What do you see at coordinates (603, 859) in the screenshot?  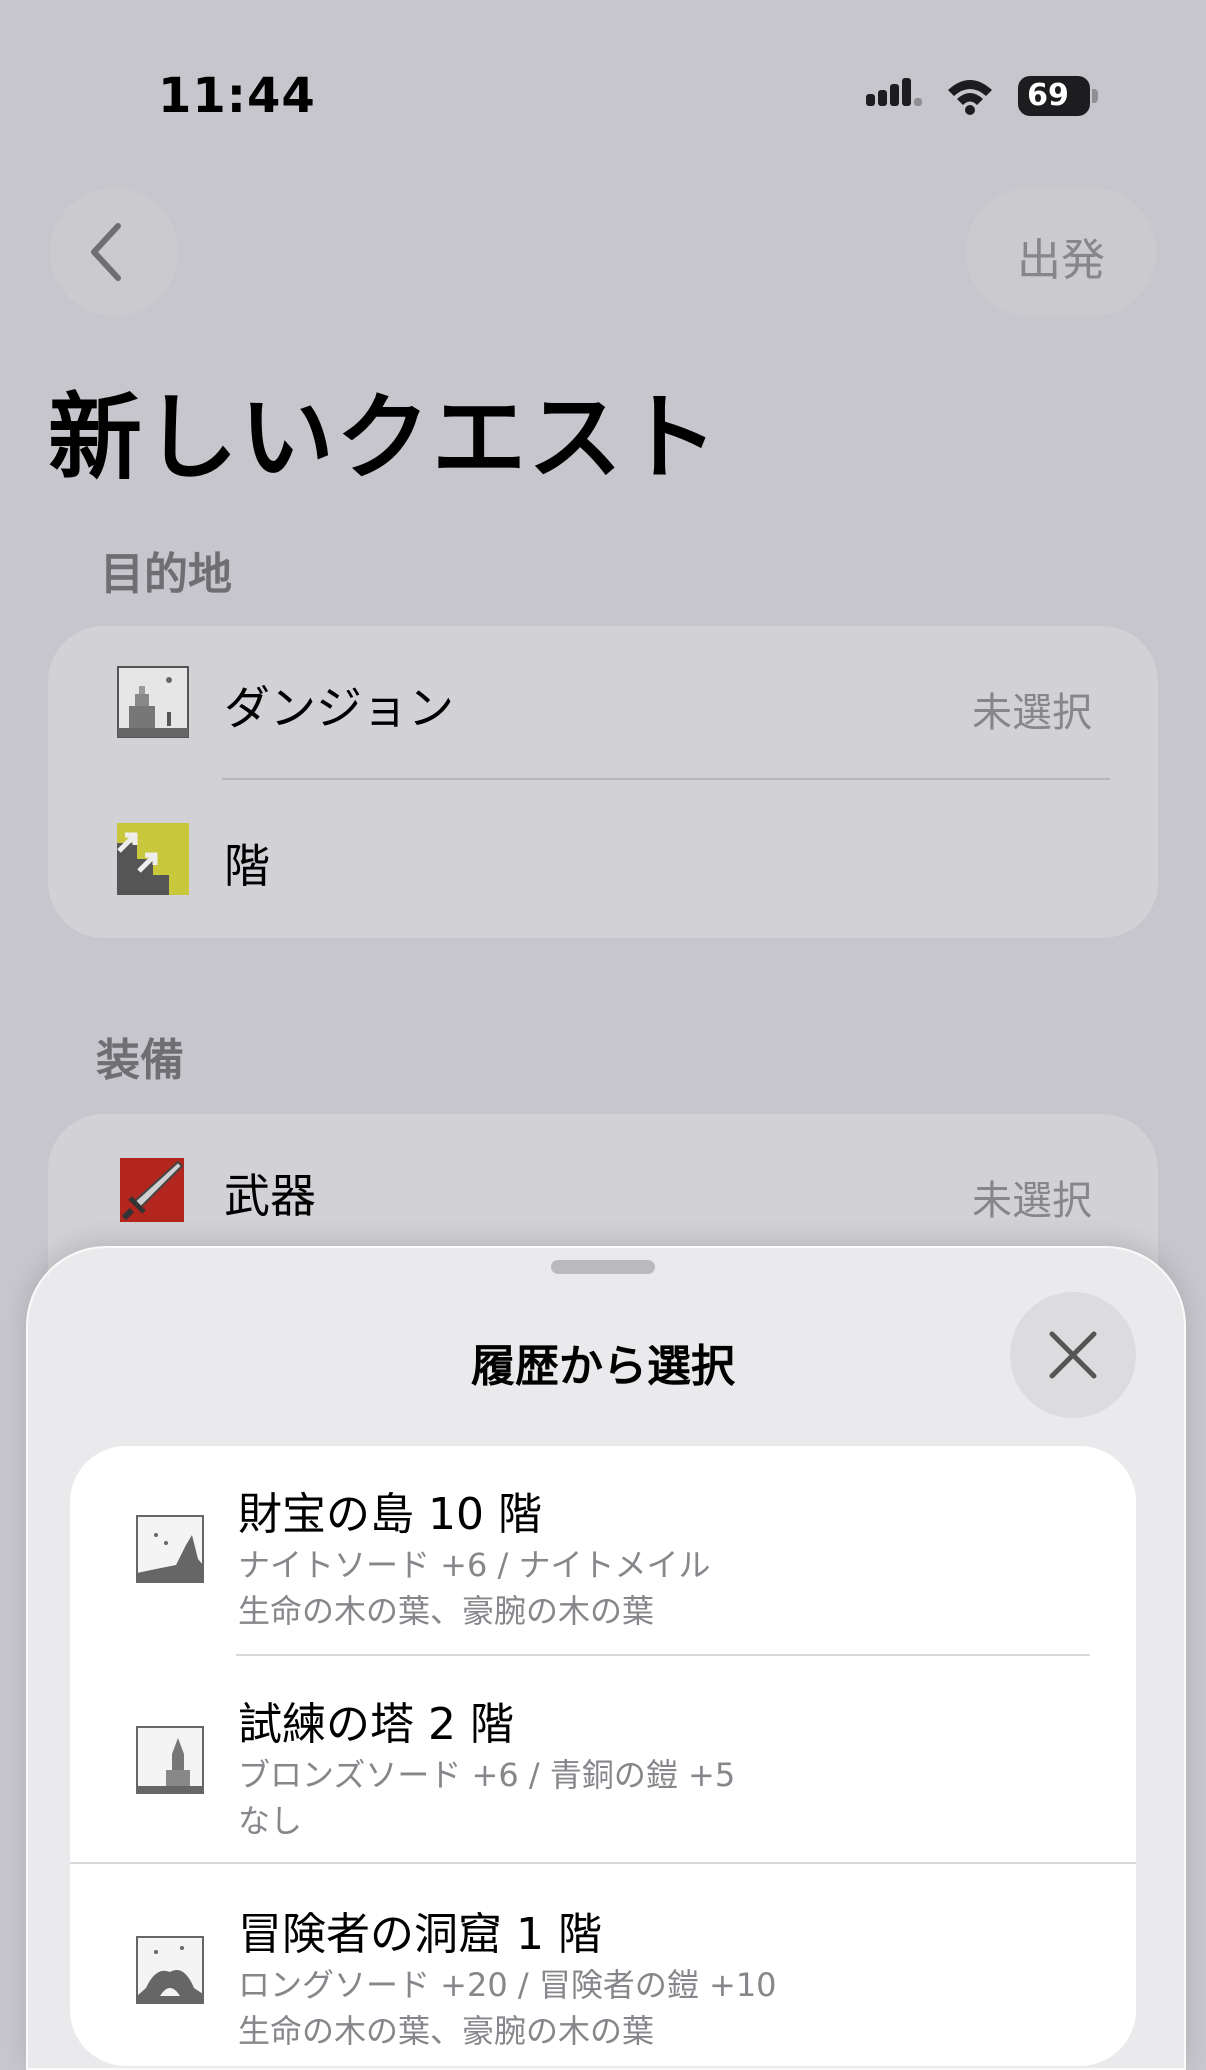 I see `floor-row` at bounding box center [603, 859].